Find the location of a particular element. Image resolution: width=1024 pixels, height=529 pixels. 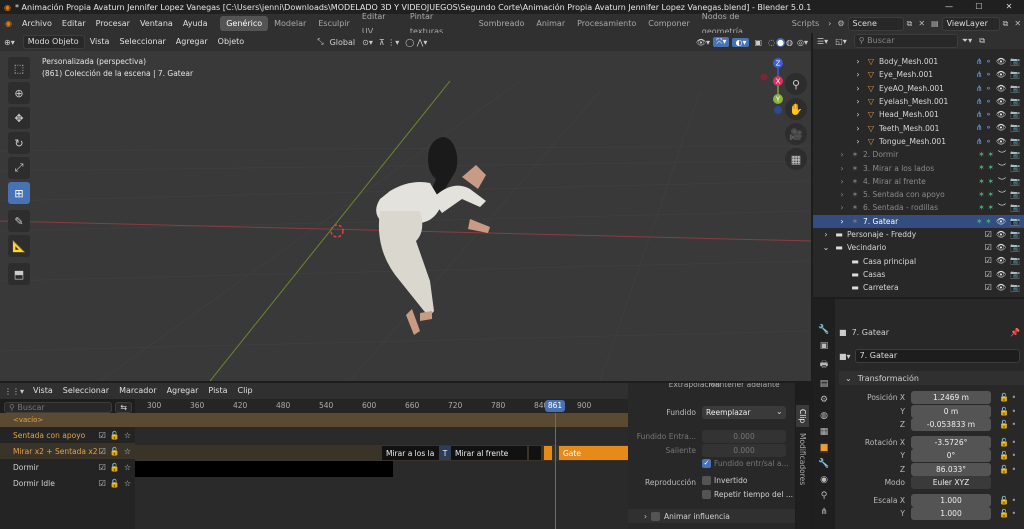

outliner-search: ⚲ Buscar is located at coordinates (905, 41).